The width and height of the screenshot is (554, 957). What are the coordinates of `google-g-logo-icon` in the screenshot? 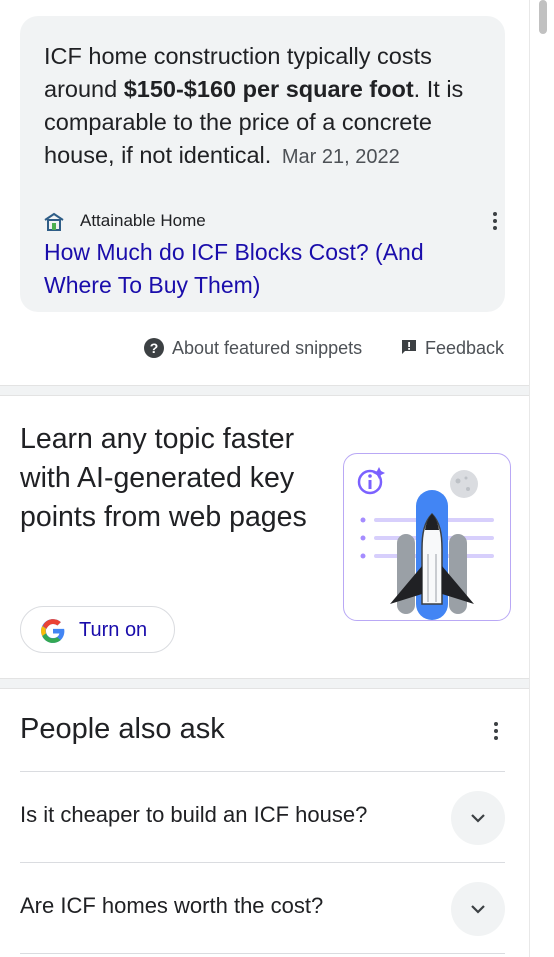 It's located at (53, 631).